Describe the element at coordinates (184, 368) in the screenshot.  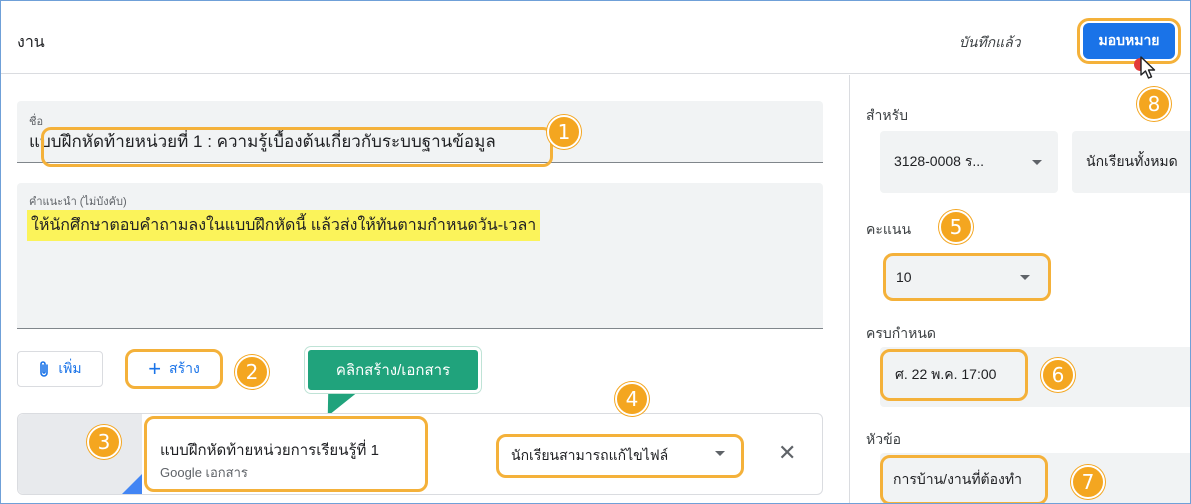
I see `create-label: สร้าง` at that location.